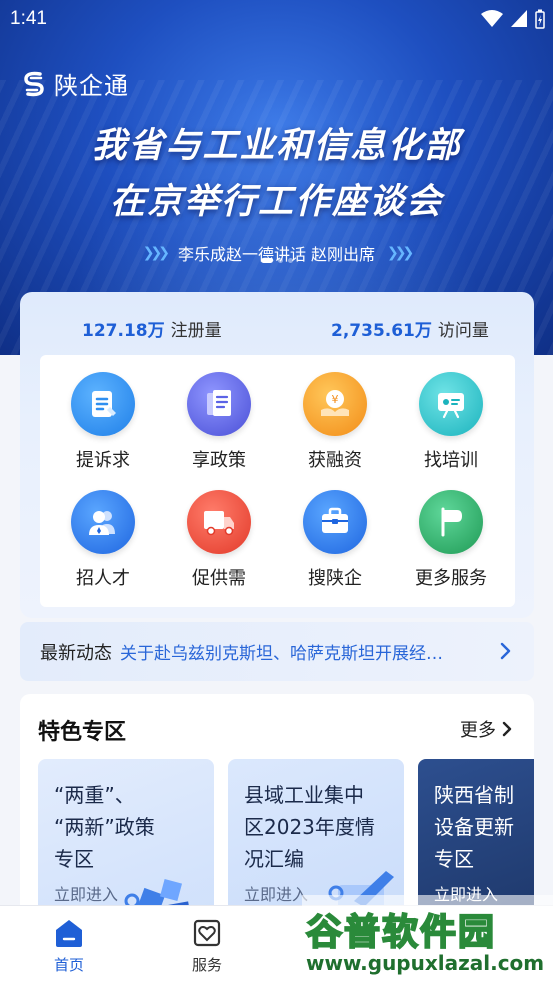  What do you see at coordinates (304, 795) in the screenshot?
I see `feature-card-title-line: 县域工业集中` at bounding box center [304, 795].